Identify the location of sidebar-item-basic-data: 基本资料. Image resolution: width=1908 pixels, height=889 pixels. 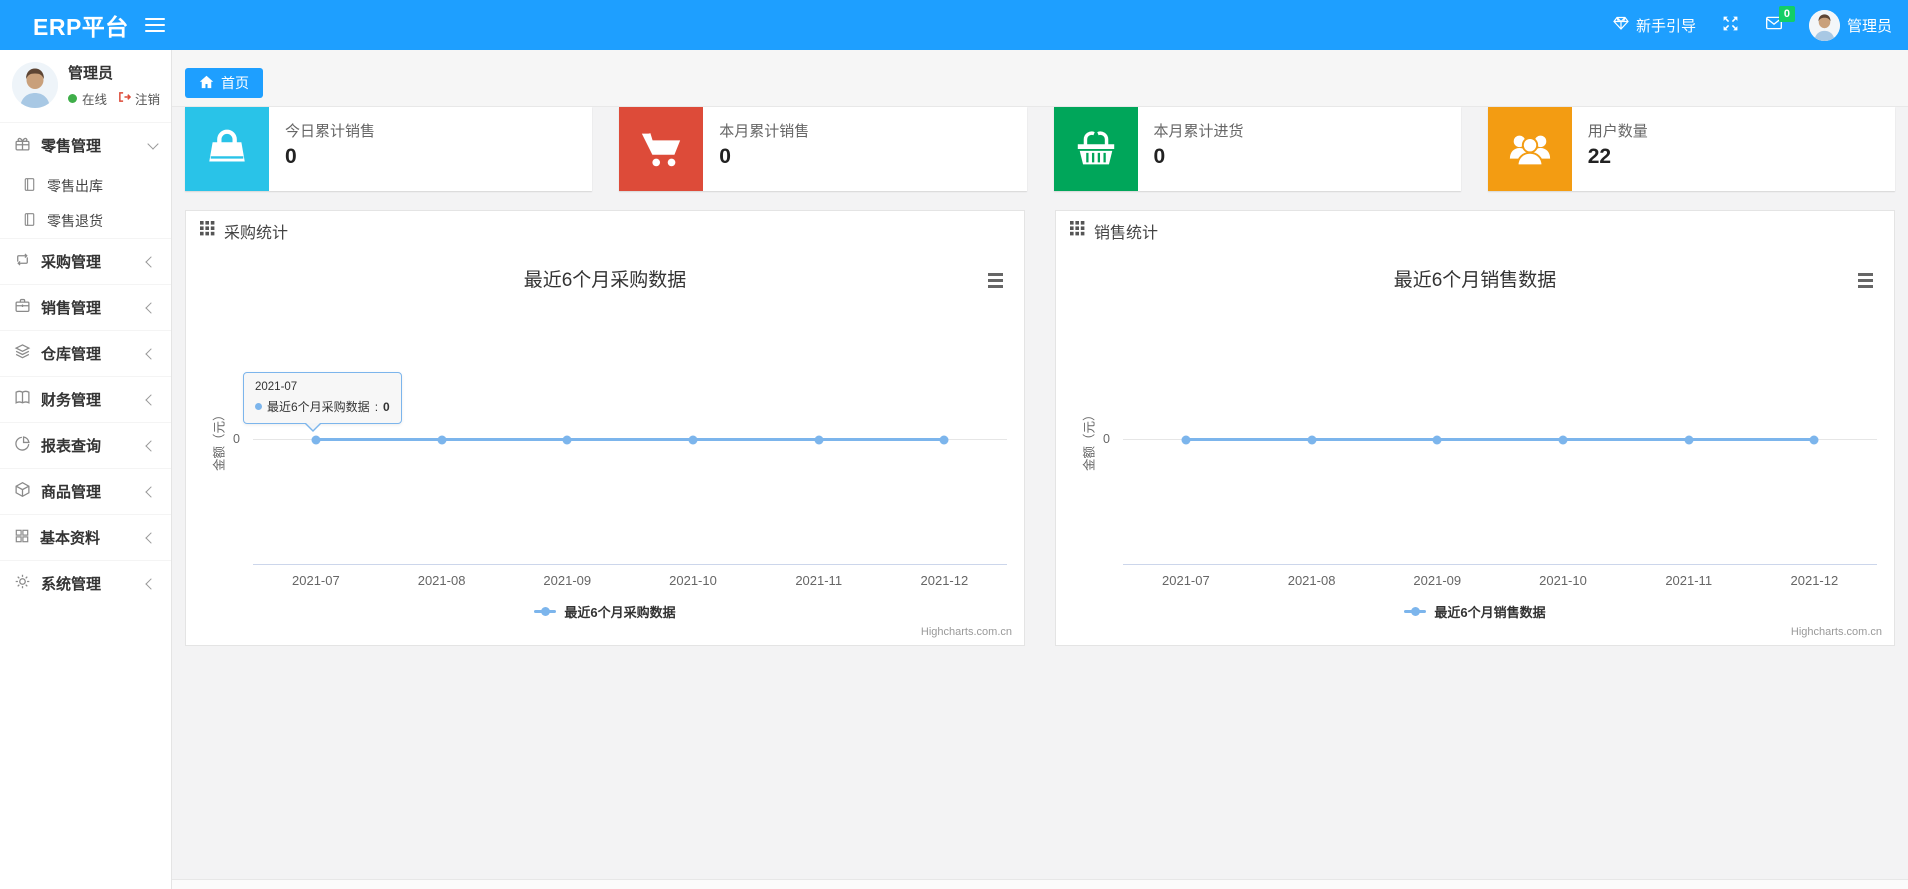
(85, 537).